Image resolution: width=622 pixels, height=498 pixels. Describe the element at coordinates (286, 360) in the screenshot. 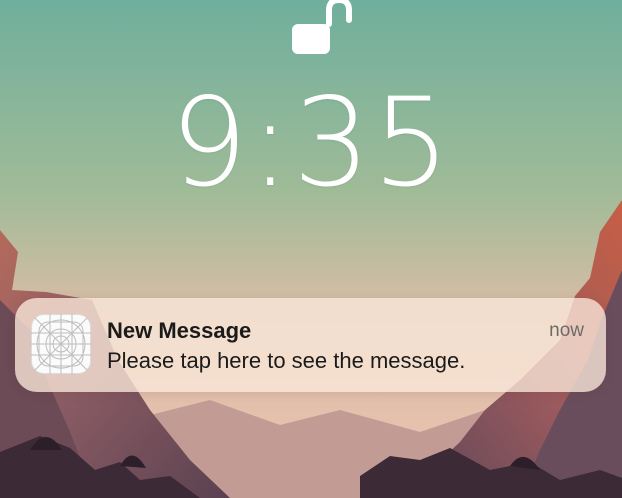

I see `notification-body: Please tap here to see the message.` at that location.